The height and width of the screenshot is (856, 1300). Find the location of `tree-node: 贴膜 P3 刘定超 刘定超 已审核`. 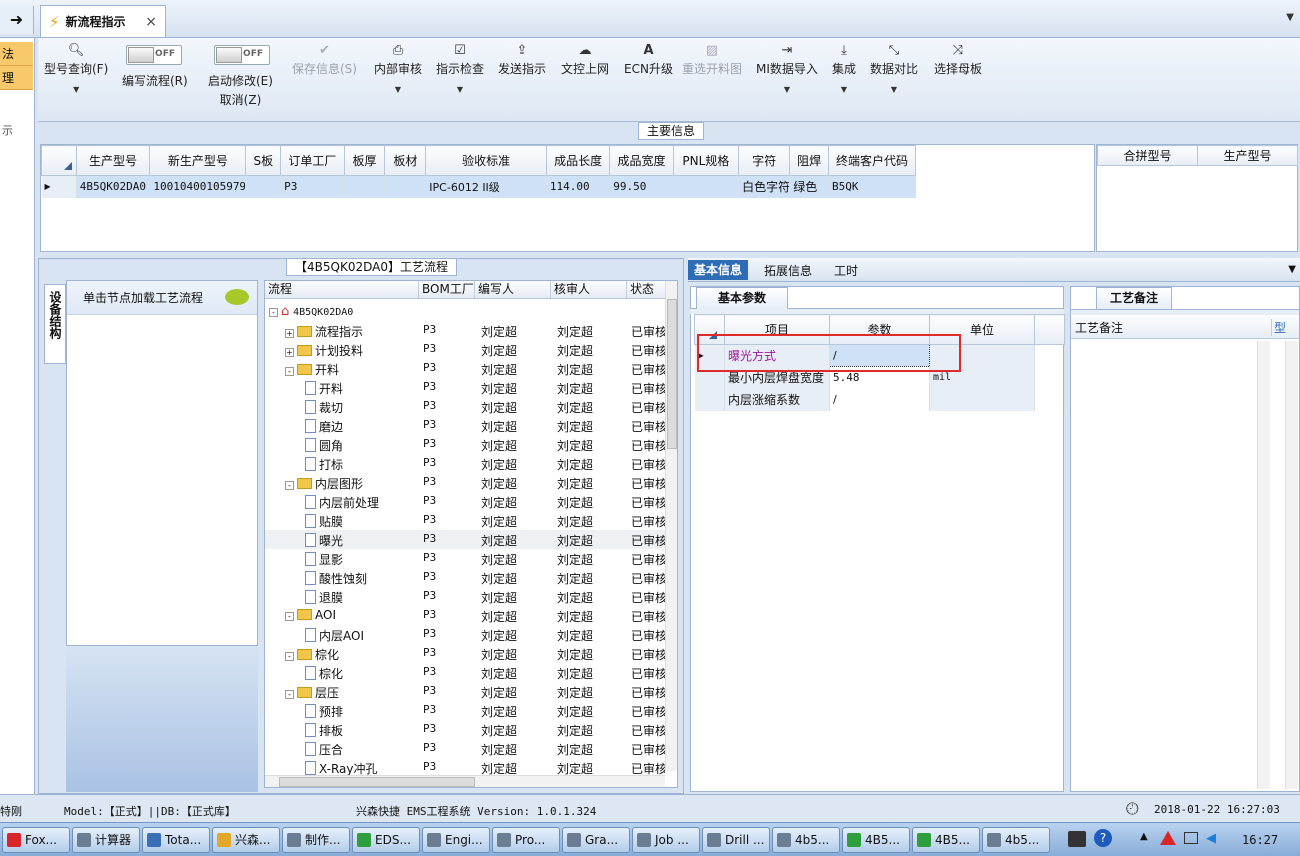

tree-node: 贴膜 P3 刘定超 刘定超 已审核 is located at coordinates (465, 520).